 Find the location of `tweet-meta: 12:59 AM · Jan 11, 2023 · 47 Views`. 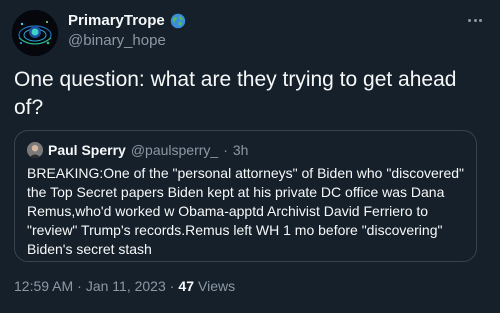

tweet-meta: 12:59 AM · Jan 11, 2023 · 47 Views is located at coordinates (124, 286).